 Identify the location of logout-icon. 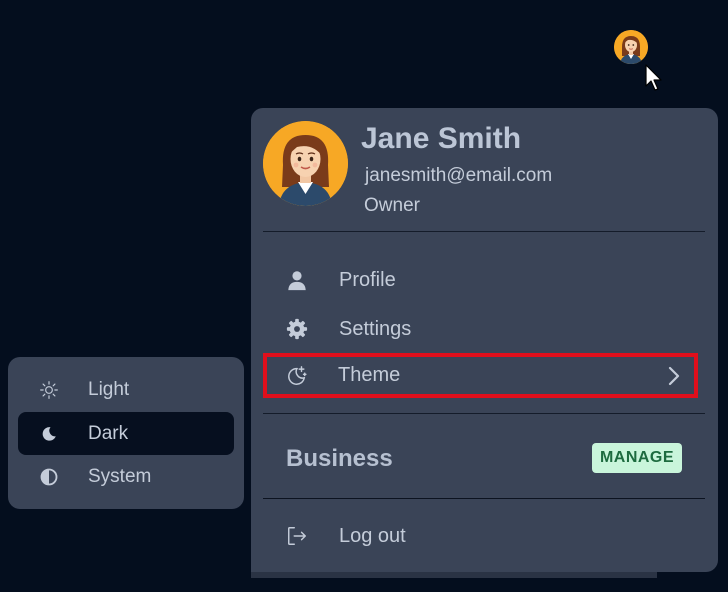
(297, 536).